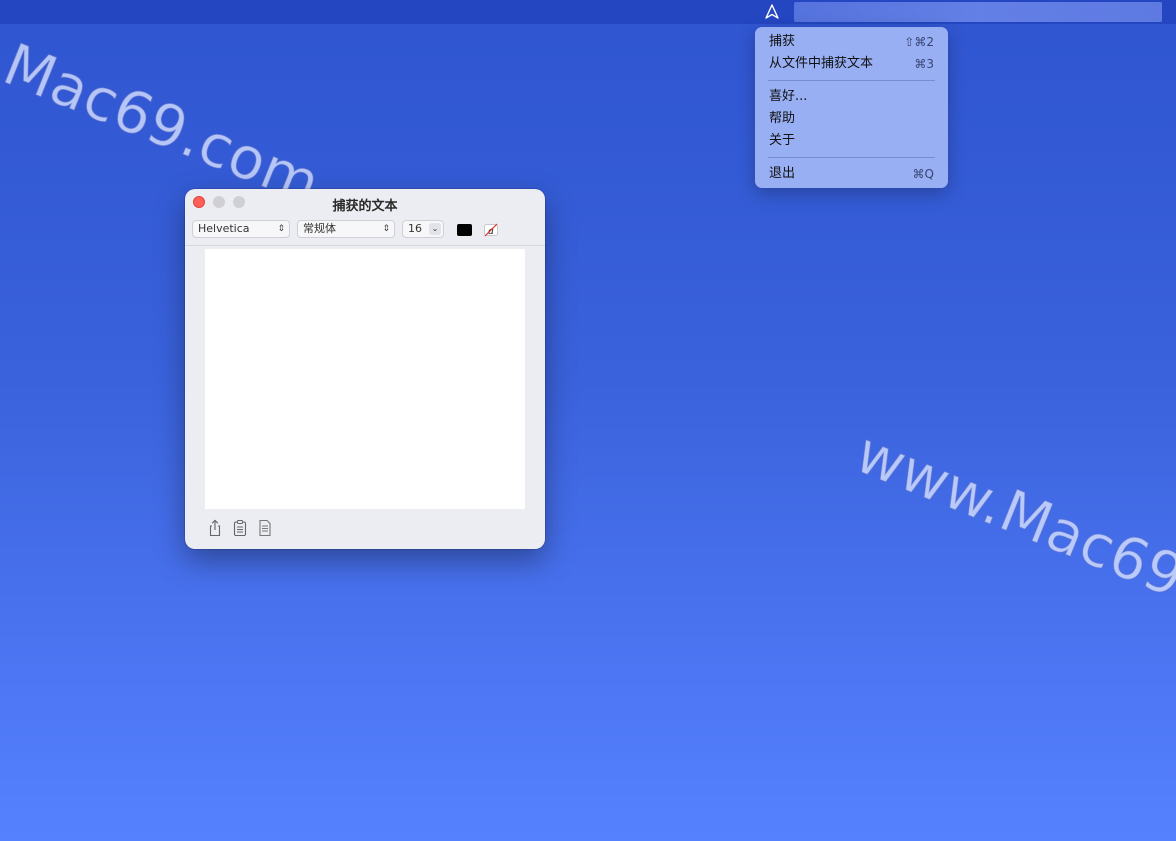 Image resolution: width=1176 pixels, height=841 pixels. What do you see at coordinates (851, 174) in the screenshot?
I see `menu-item-quit: 退出 ⌘Q` at bounding box center [851, 174].